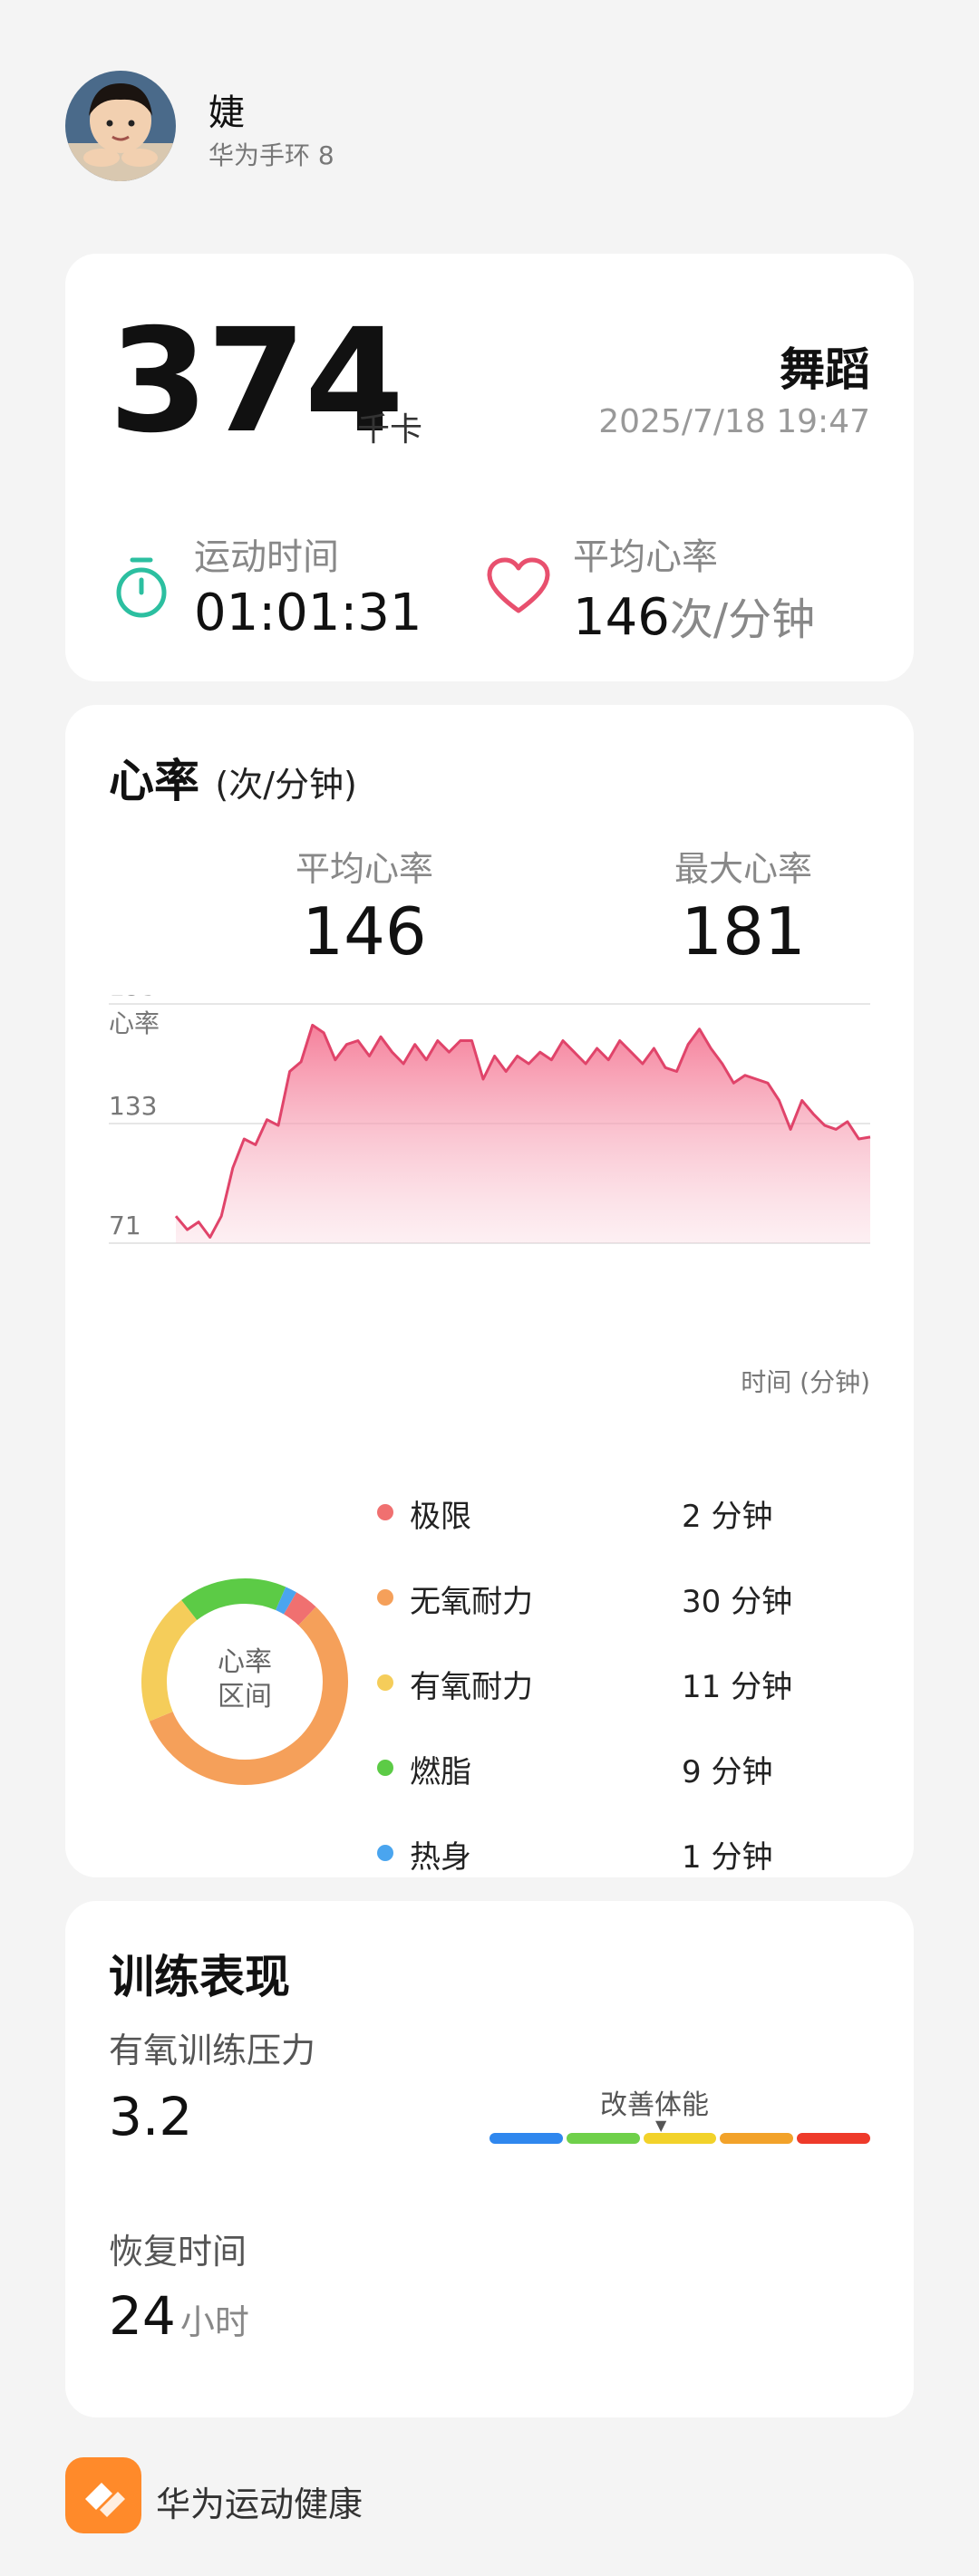 The height and width of the screenshot is (2576, 979). I want to click on zone-name: 热身, so click(440, 1857).